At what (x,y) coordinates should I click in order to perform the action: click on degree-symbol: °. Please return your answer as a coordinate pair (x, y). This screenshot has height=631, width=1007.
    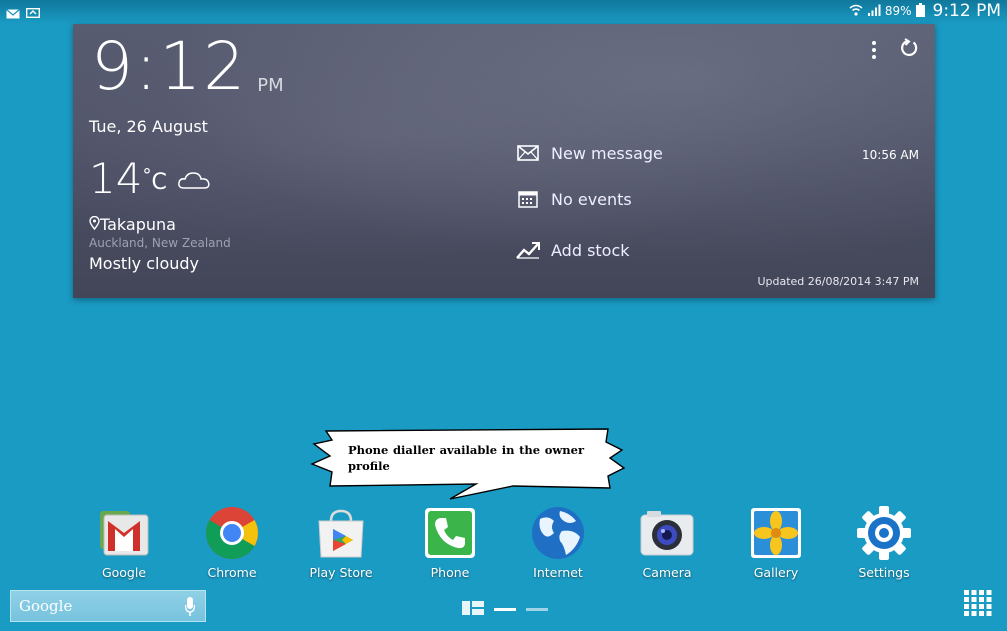
    Looking at the image, I should click on (147, 175).